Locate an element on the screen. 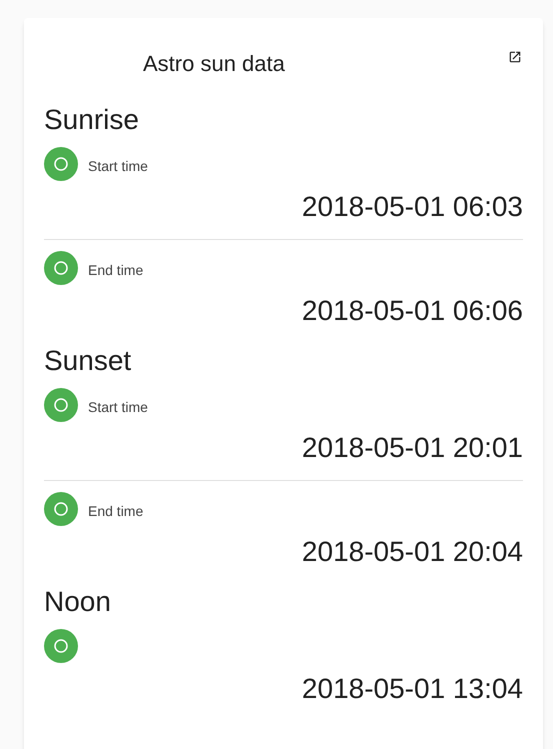 This screenshot has width=553, height=749. date-time-value: 2018-05-01 06:06 is located at coordinates (412, 311).